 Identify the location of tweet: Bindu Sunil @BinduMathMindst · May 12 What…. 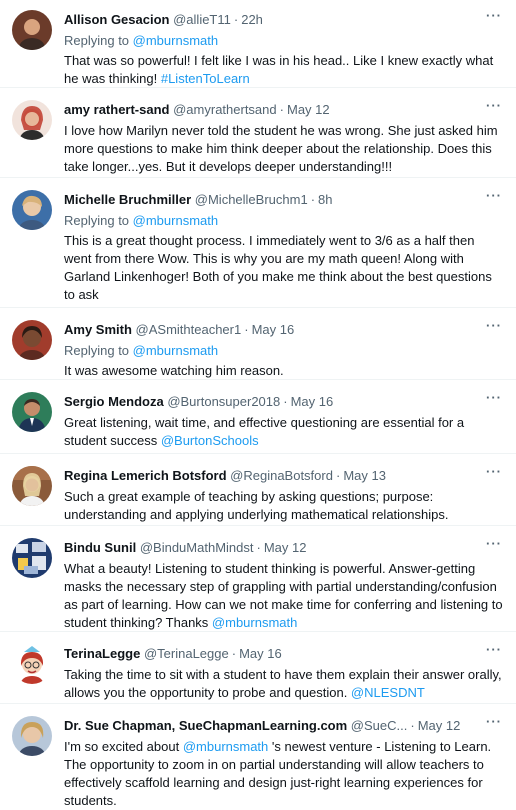
(258, 580).